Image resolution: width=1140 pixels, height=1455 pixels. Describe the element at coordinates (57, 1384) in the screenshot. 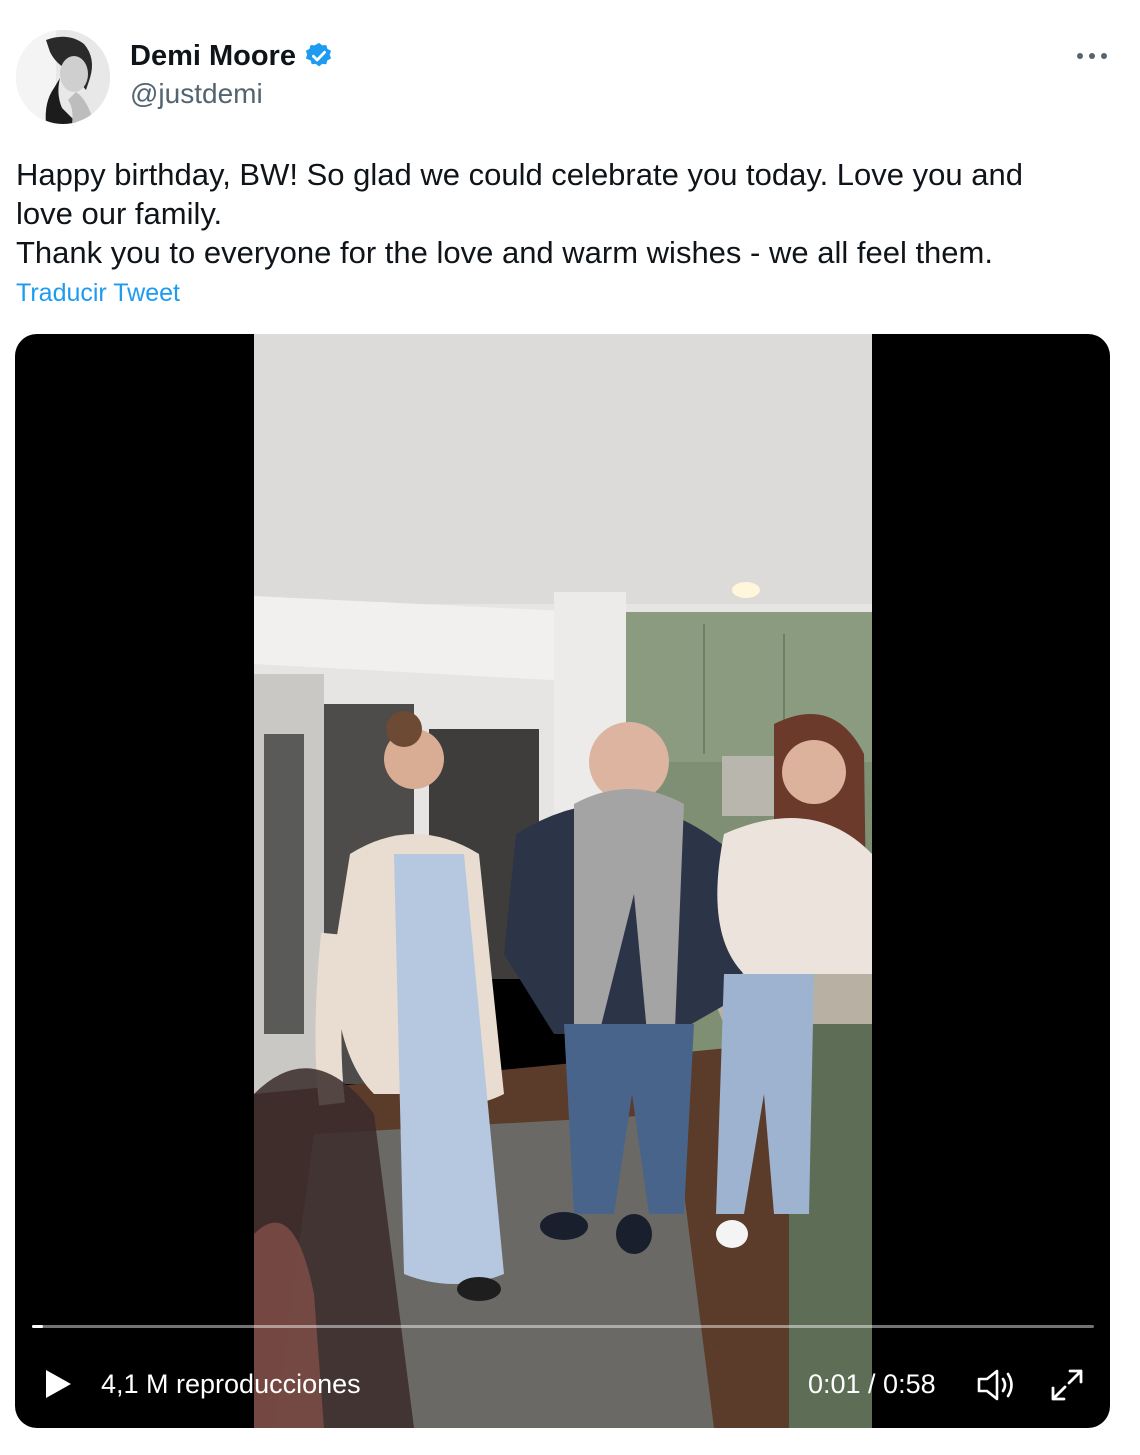

I see `play-icon` at that location.